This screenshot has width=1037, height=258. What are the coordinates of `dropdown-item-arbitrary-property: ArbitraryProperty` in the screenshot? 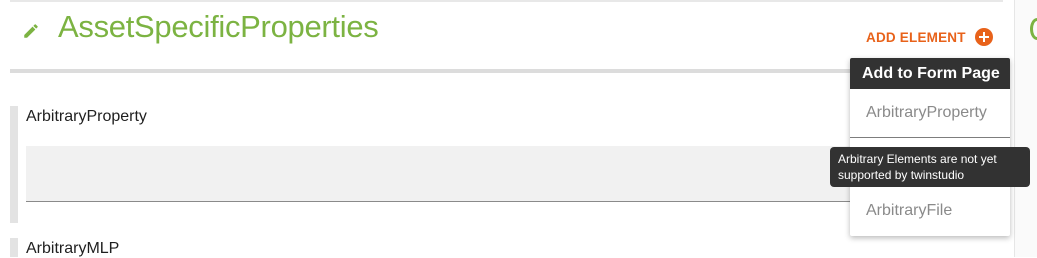 It's located at (926, 113).